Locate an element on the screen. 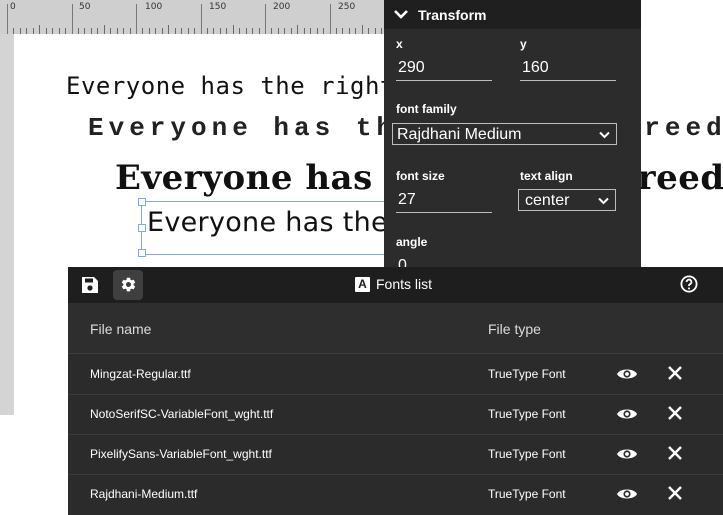  gear-icon is located at coordinates (128, 287).